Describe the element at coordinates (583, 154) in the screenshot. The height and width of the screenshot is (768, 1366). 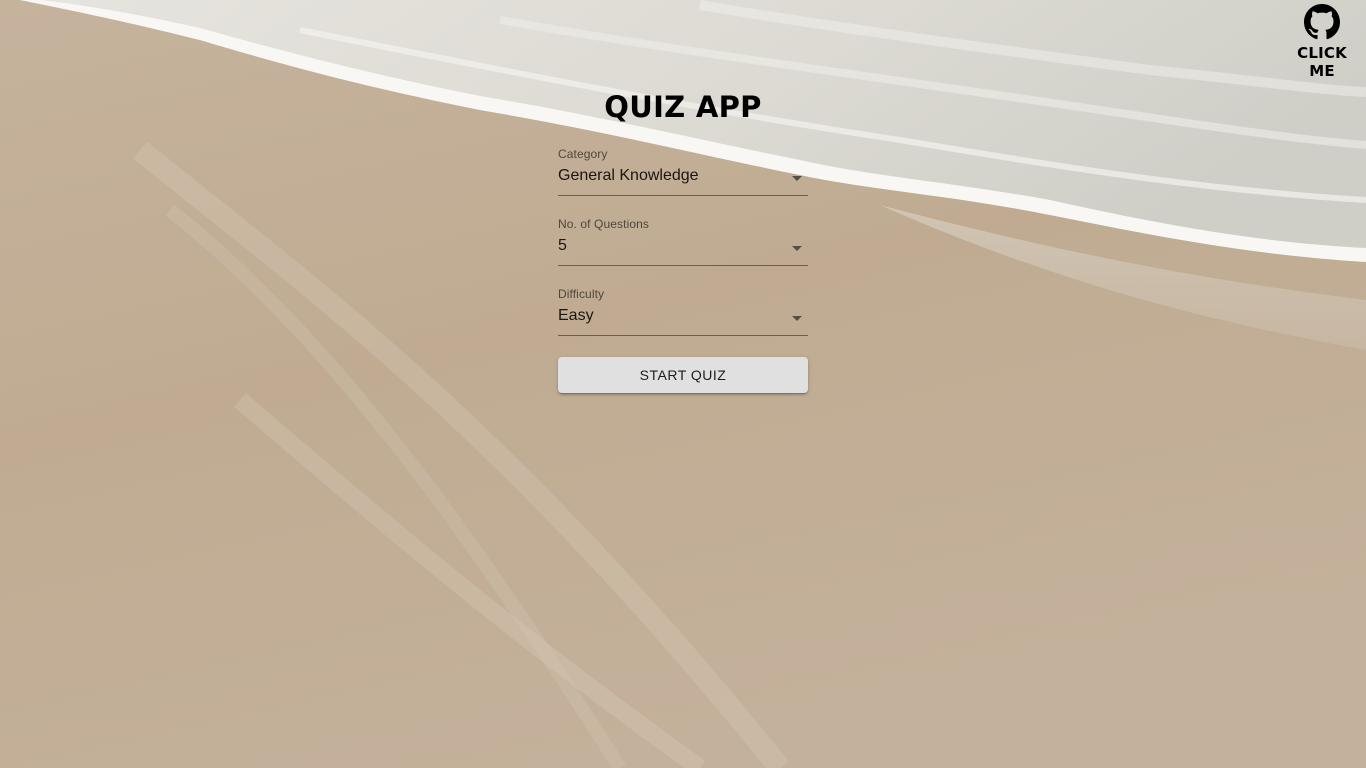
I see `category-label: Category` at that location.